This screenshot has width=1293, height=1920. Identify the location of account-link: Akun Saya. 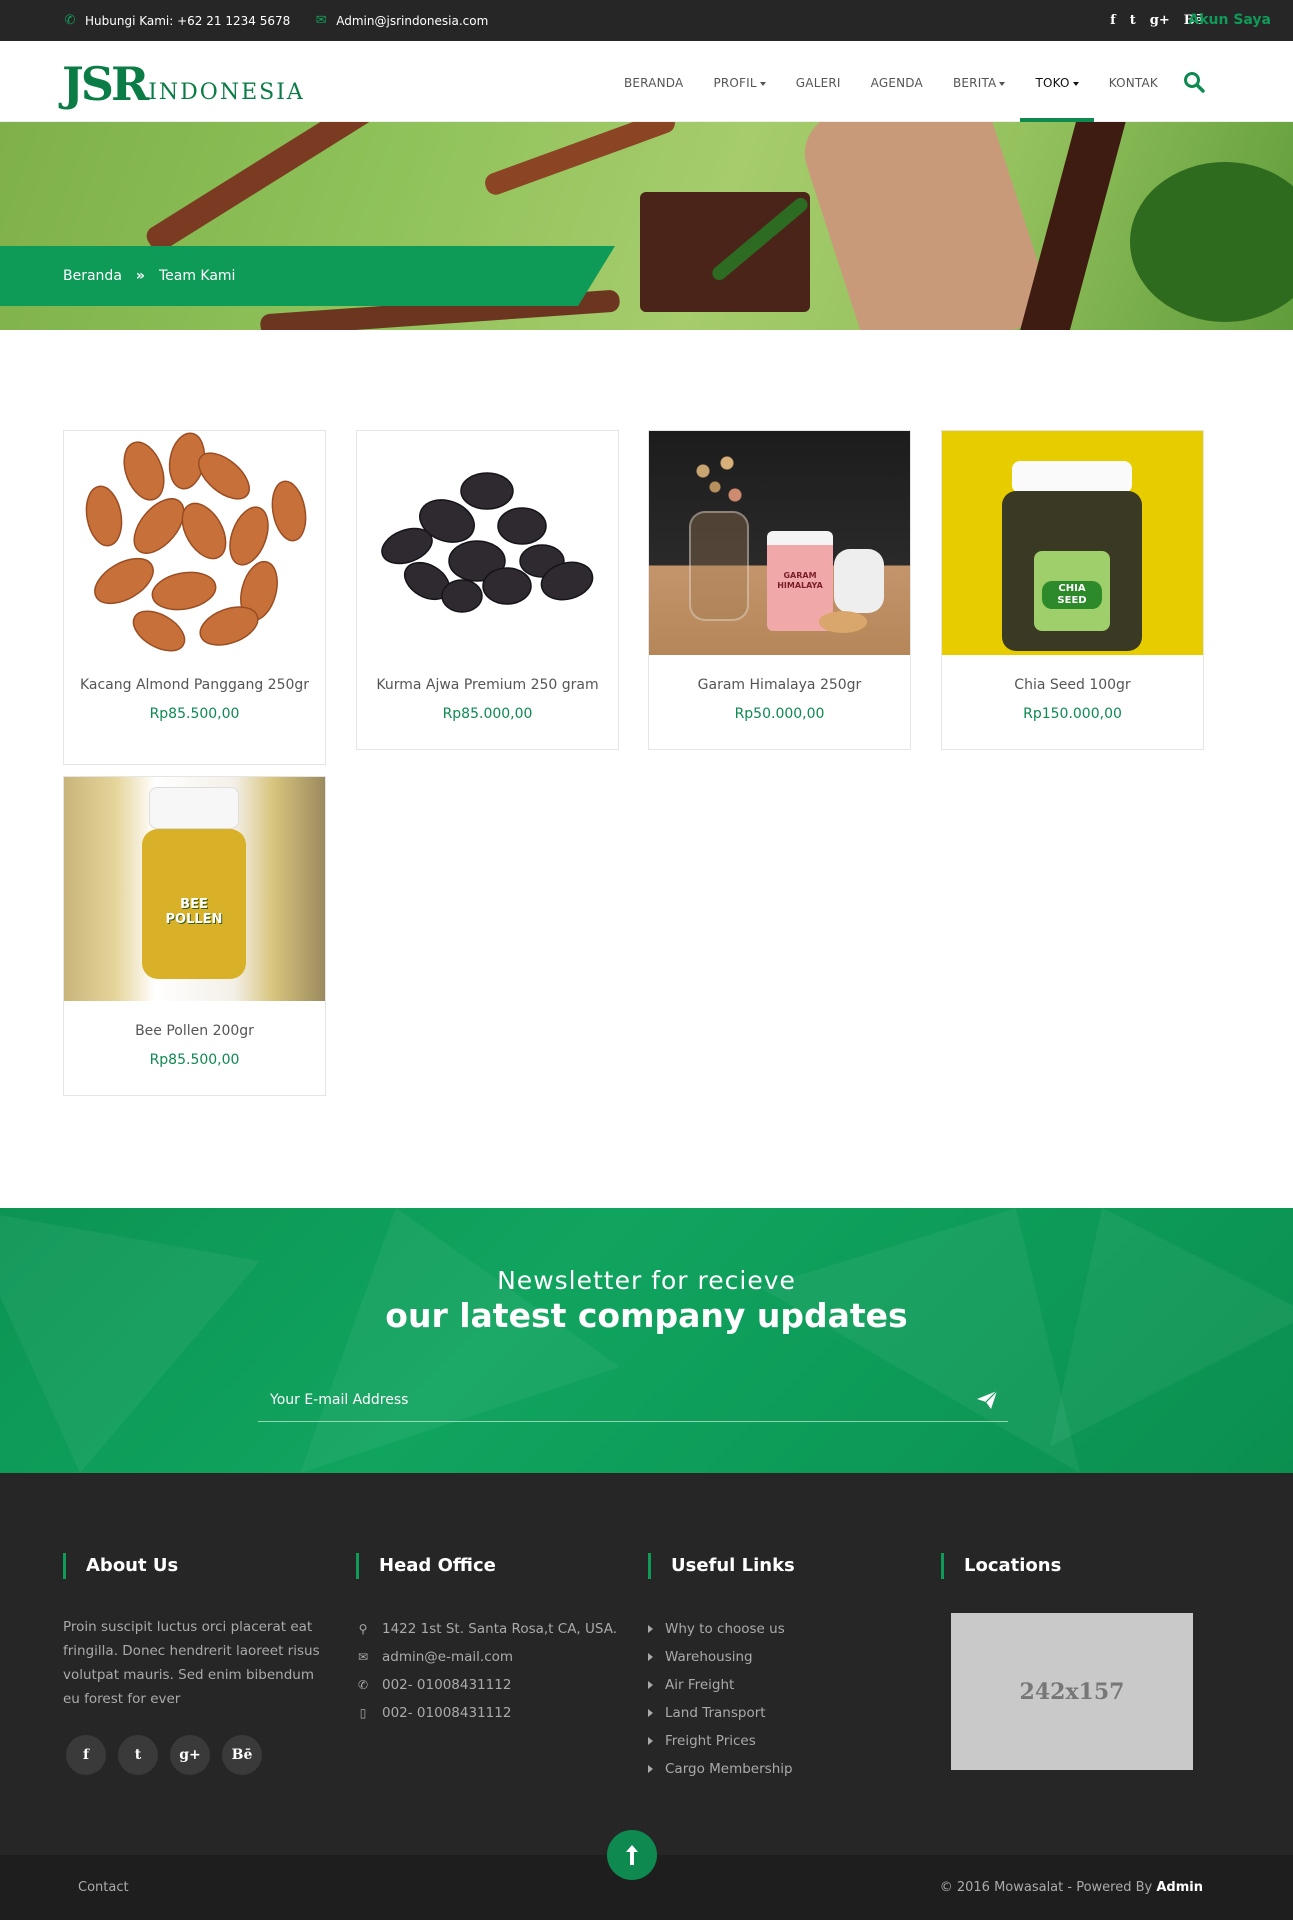
(1229, 20).